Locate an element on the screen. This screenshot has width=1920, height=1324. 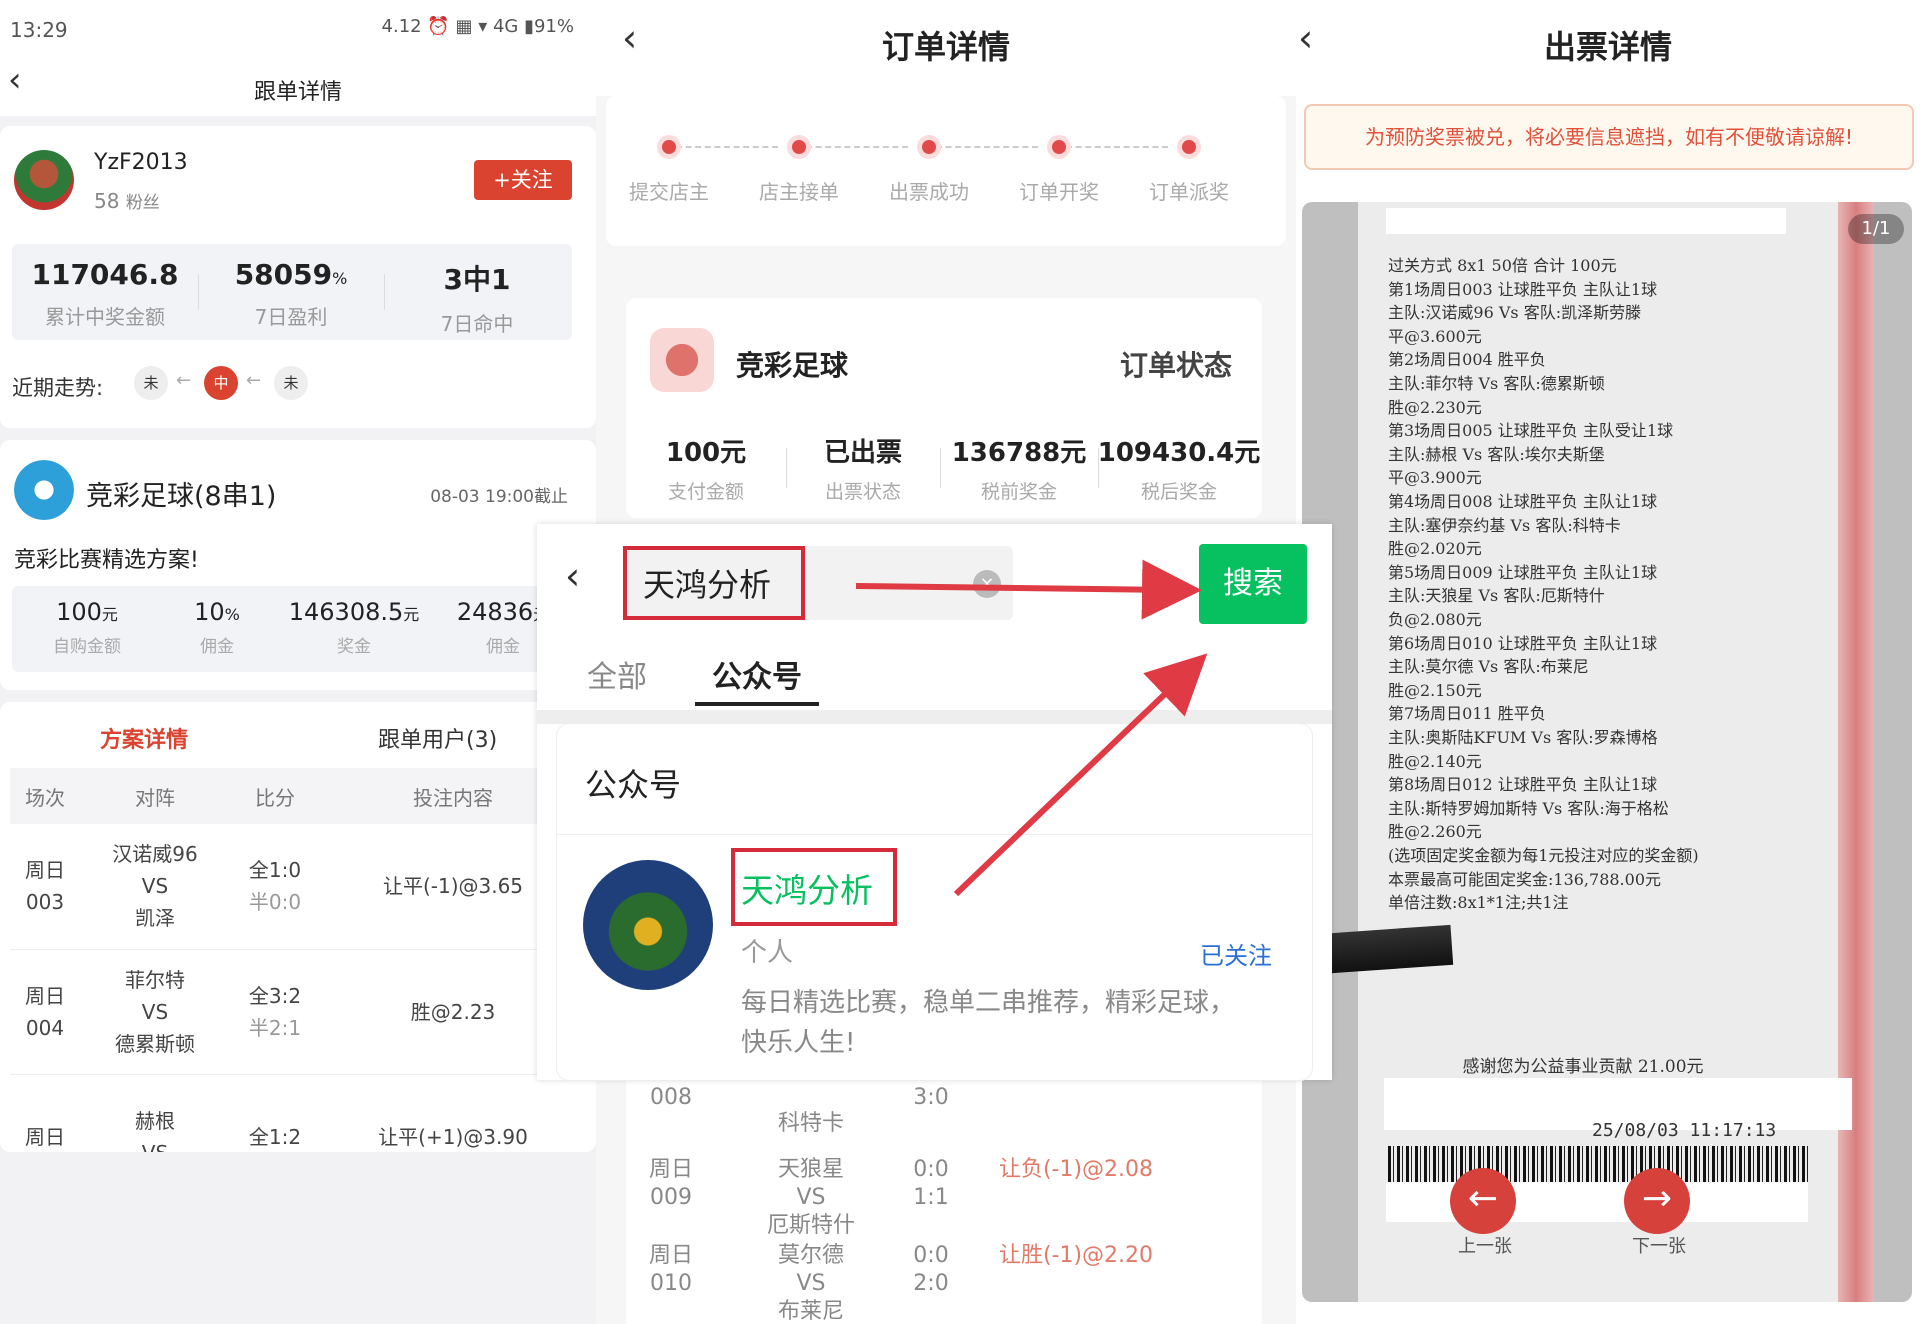
search-button: 搜索 is located at coordinates (1253, 584).